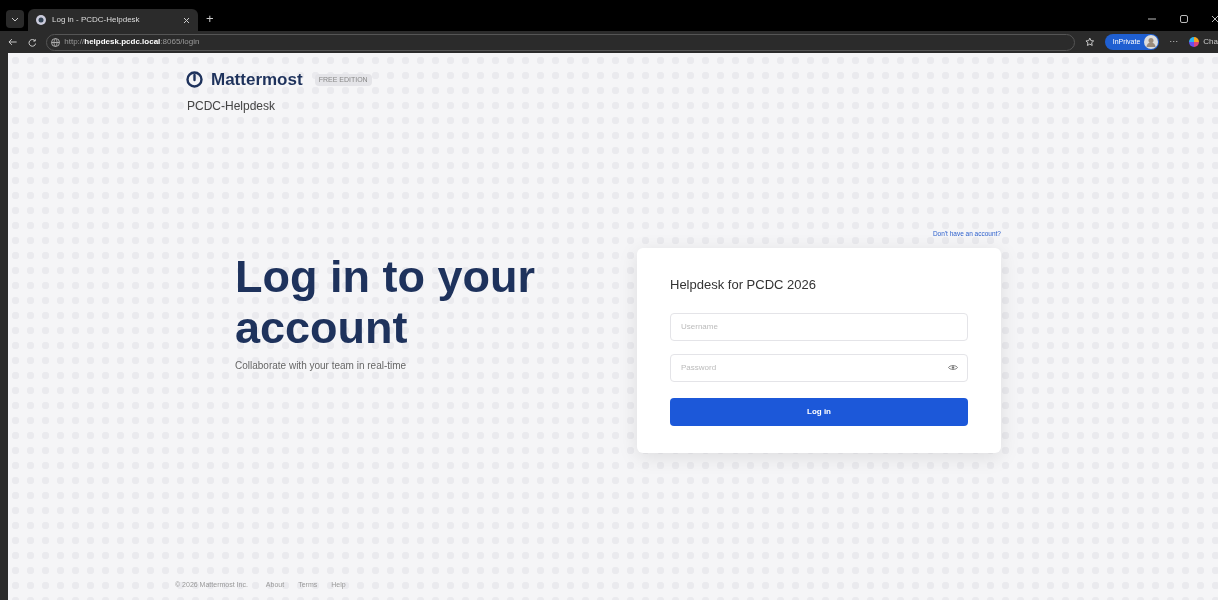 Image resolution: width=1218 pixels, height=600 pixels. I want to click on browser-tab: Log in - PCDC-Helpdesk, so click(113, 20).